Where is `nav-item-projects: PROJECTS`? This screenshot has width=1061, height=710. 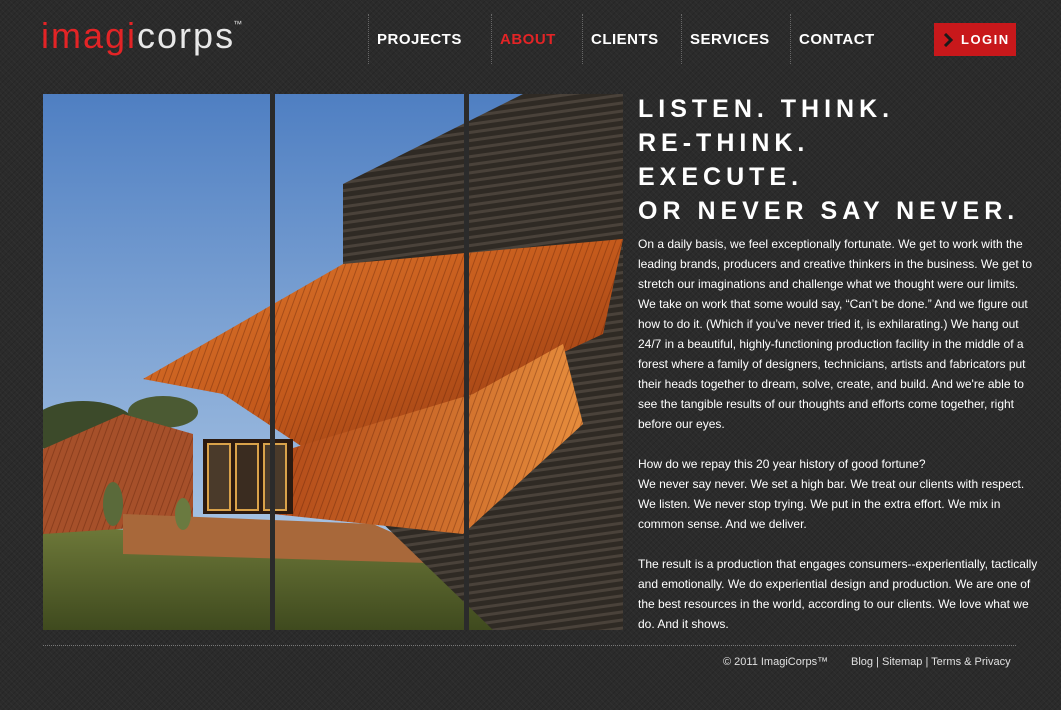
nav-item-projects: PROJECTS is located at coordinates (429, 39).